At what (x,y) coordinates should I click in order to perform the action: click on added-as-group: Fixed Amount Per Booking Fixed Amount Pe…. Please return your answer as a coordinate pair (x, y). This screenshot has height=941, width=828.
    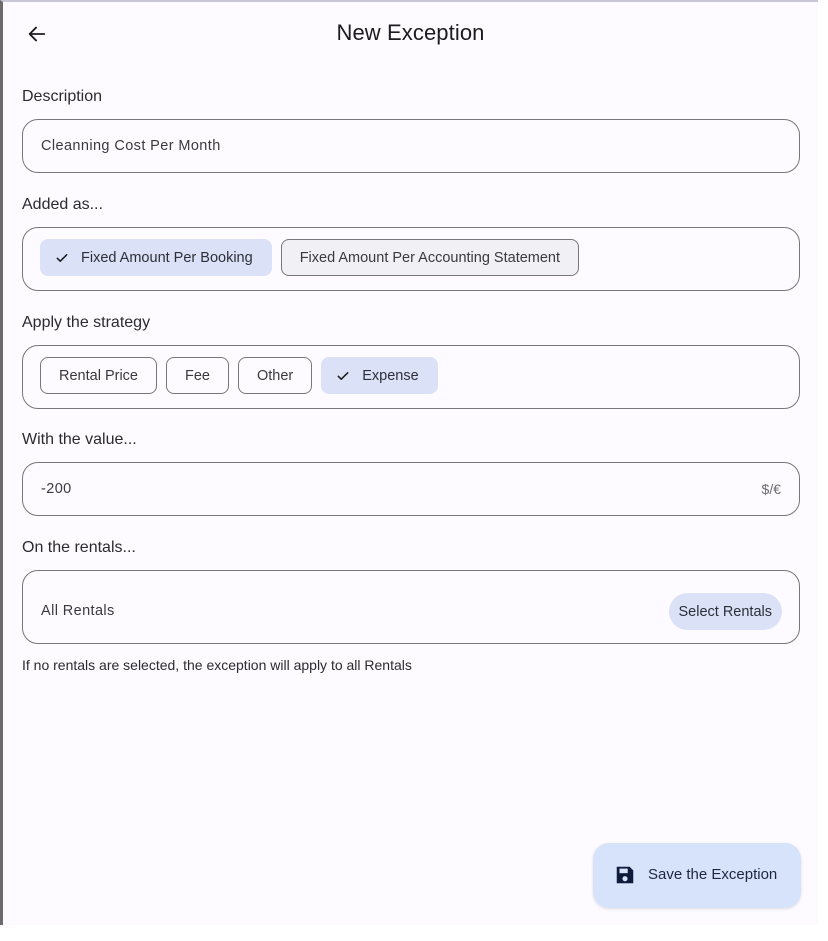
    Looking at the image, I should click on (411, 259).